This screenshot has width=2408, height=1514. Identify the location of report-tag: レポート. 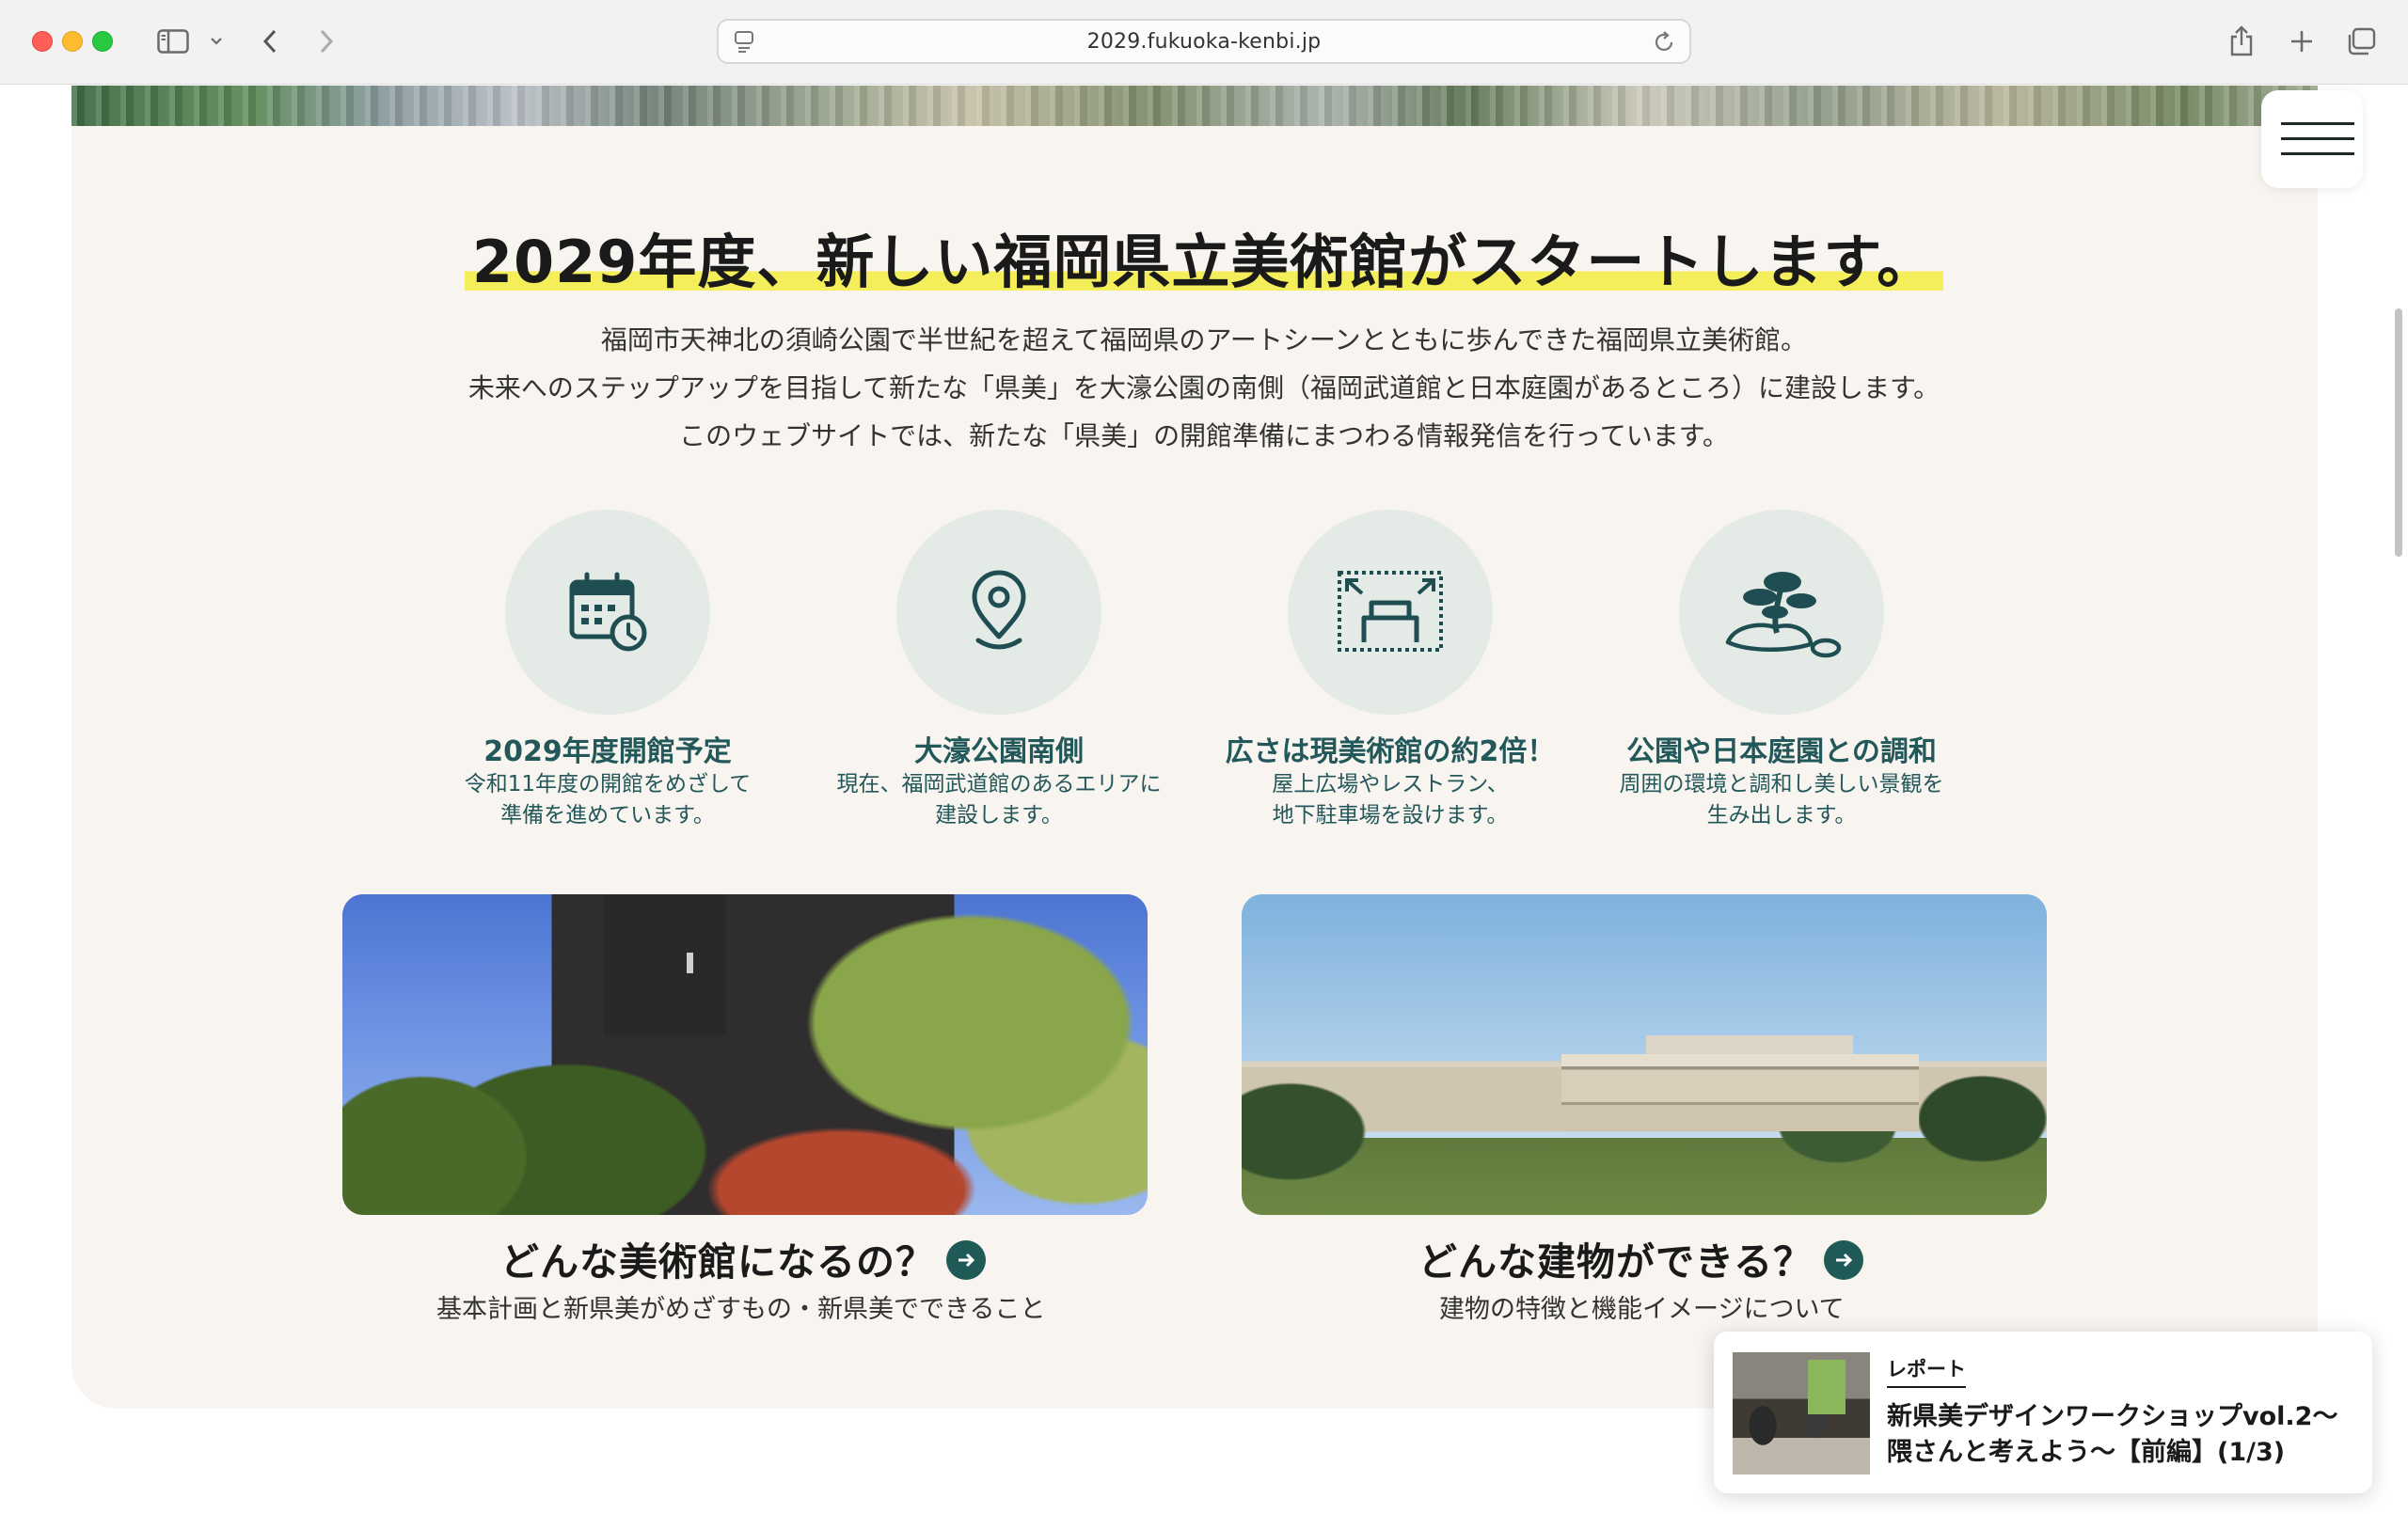
(1926, 1371).